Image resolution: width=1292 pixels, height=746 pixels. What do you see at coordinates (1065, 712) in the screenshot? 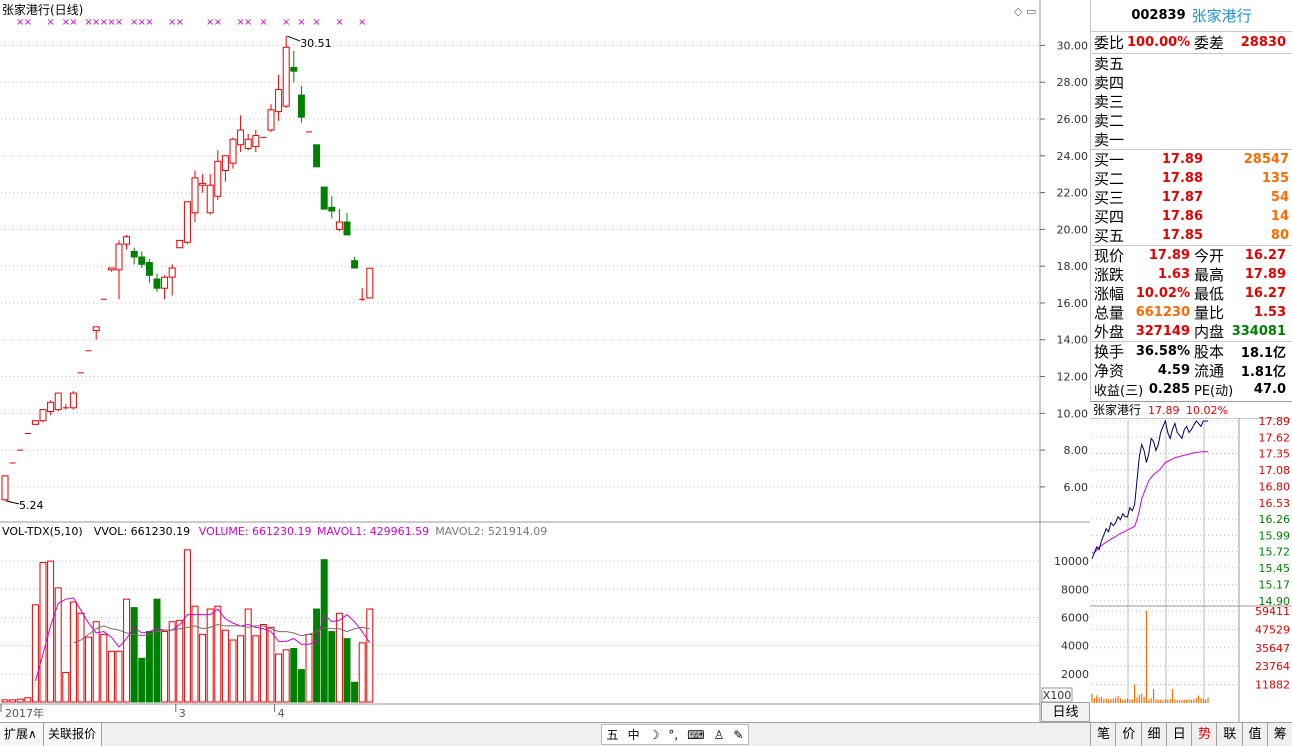
I see `period-label: 日线` at bounding box center [1065, 712].